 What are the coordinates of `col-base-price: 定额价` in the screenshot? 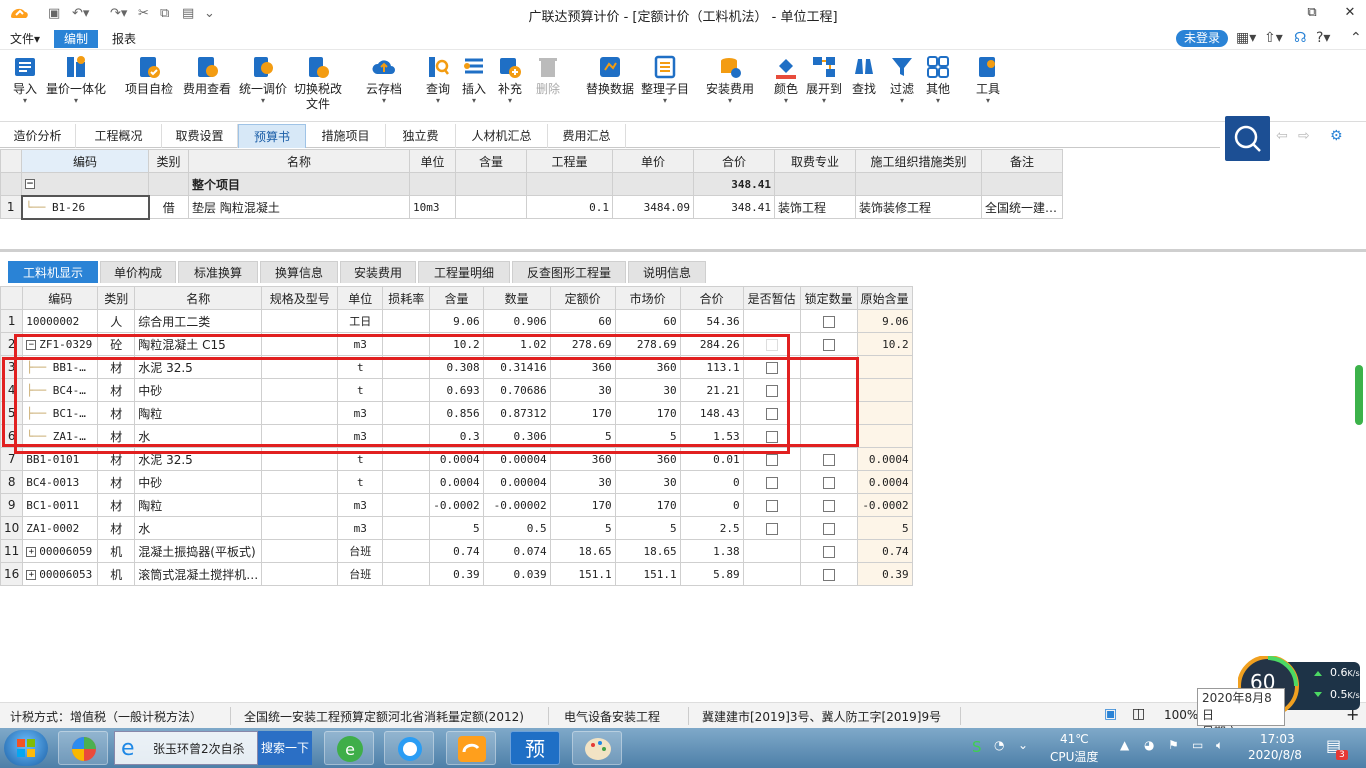 It's located at (582, 298).